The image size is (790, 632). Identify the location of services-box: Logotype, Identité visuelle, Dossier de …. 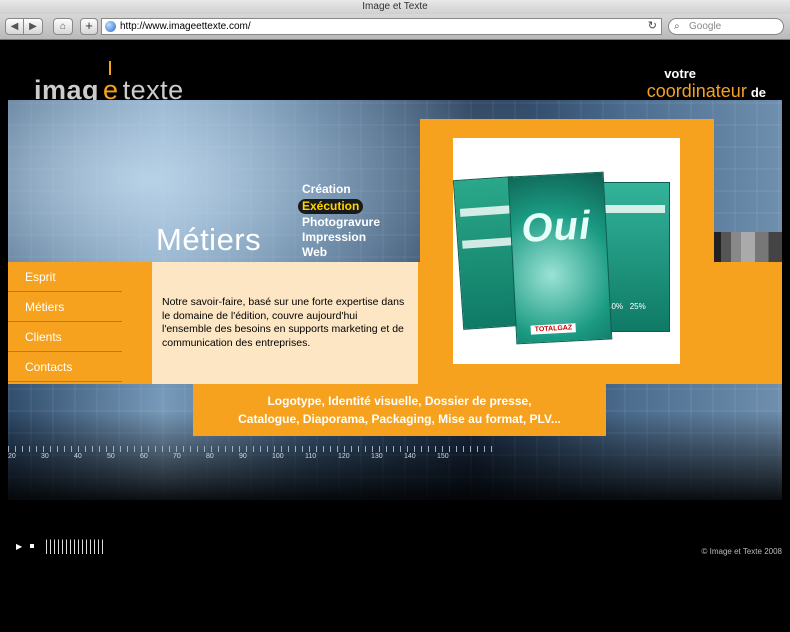
(399, 410).